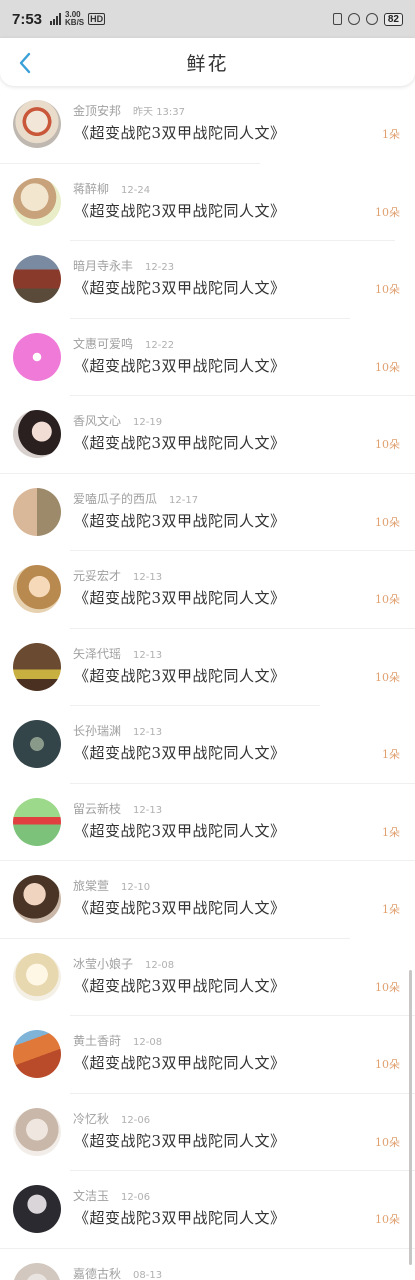 The image size is (415, 1280). I want to click on list-item: 嘉德古秋 08-13, so click(207, 1264).